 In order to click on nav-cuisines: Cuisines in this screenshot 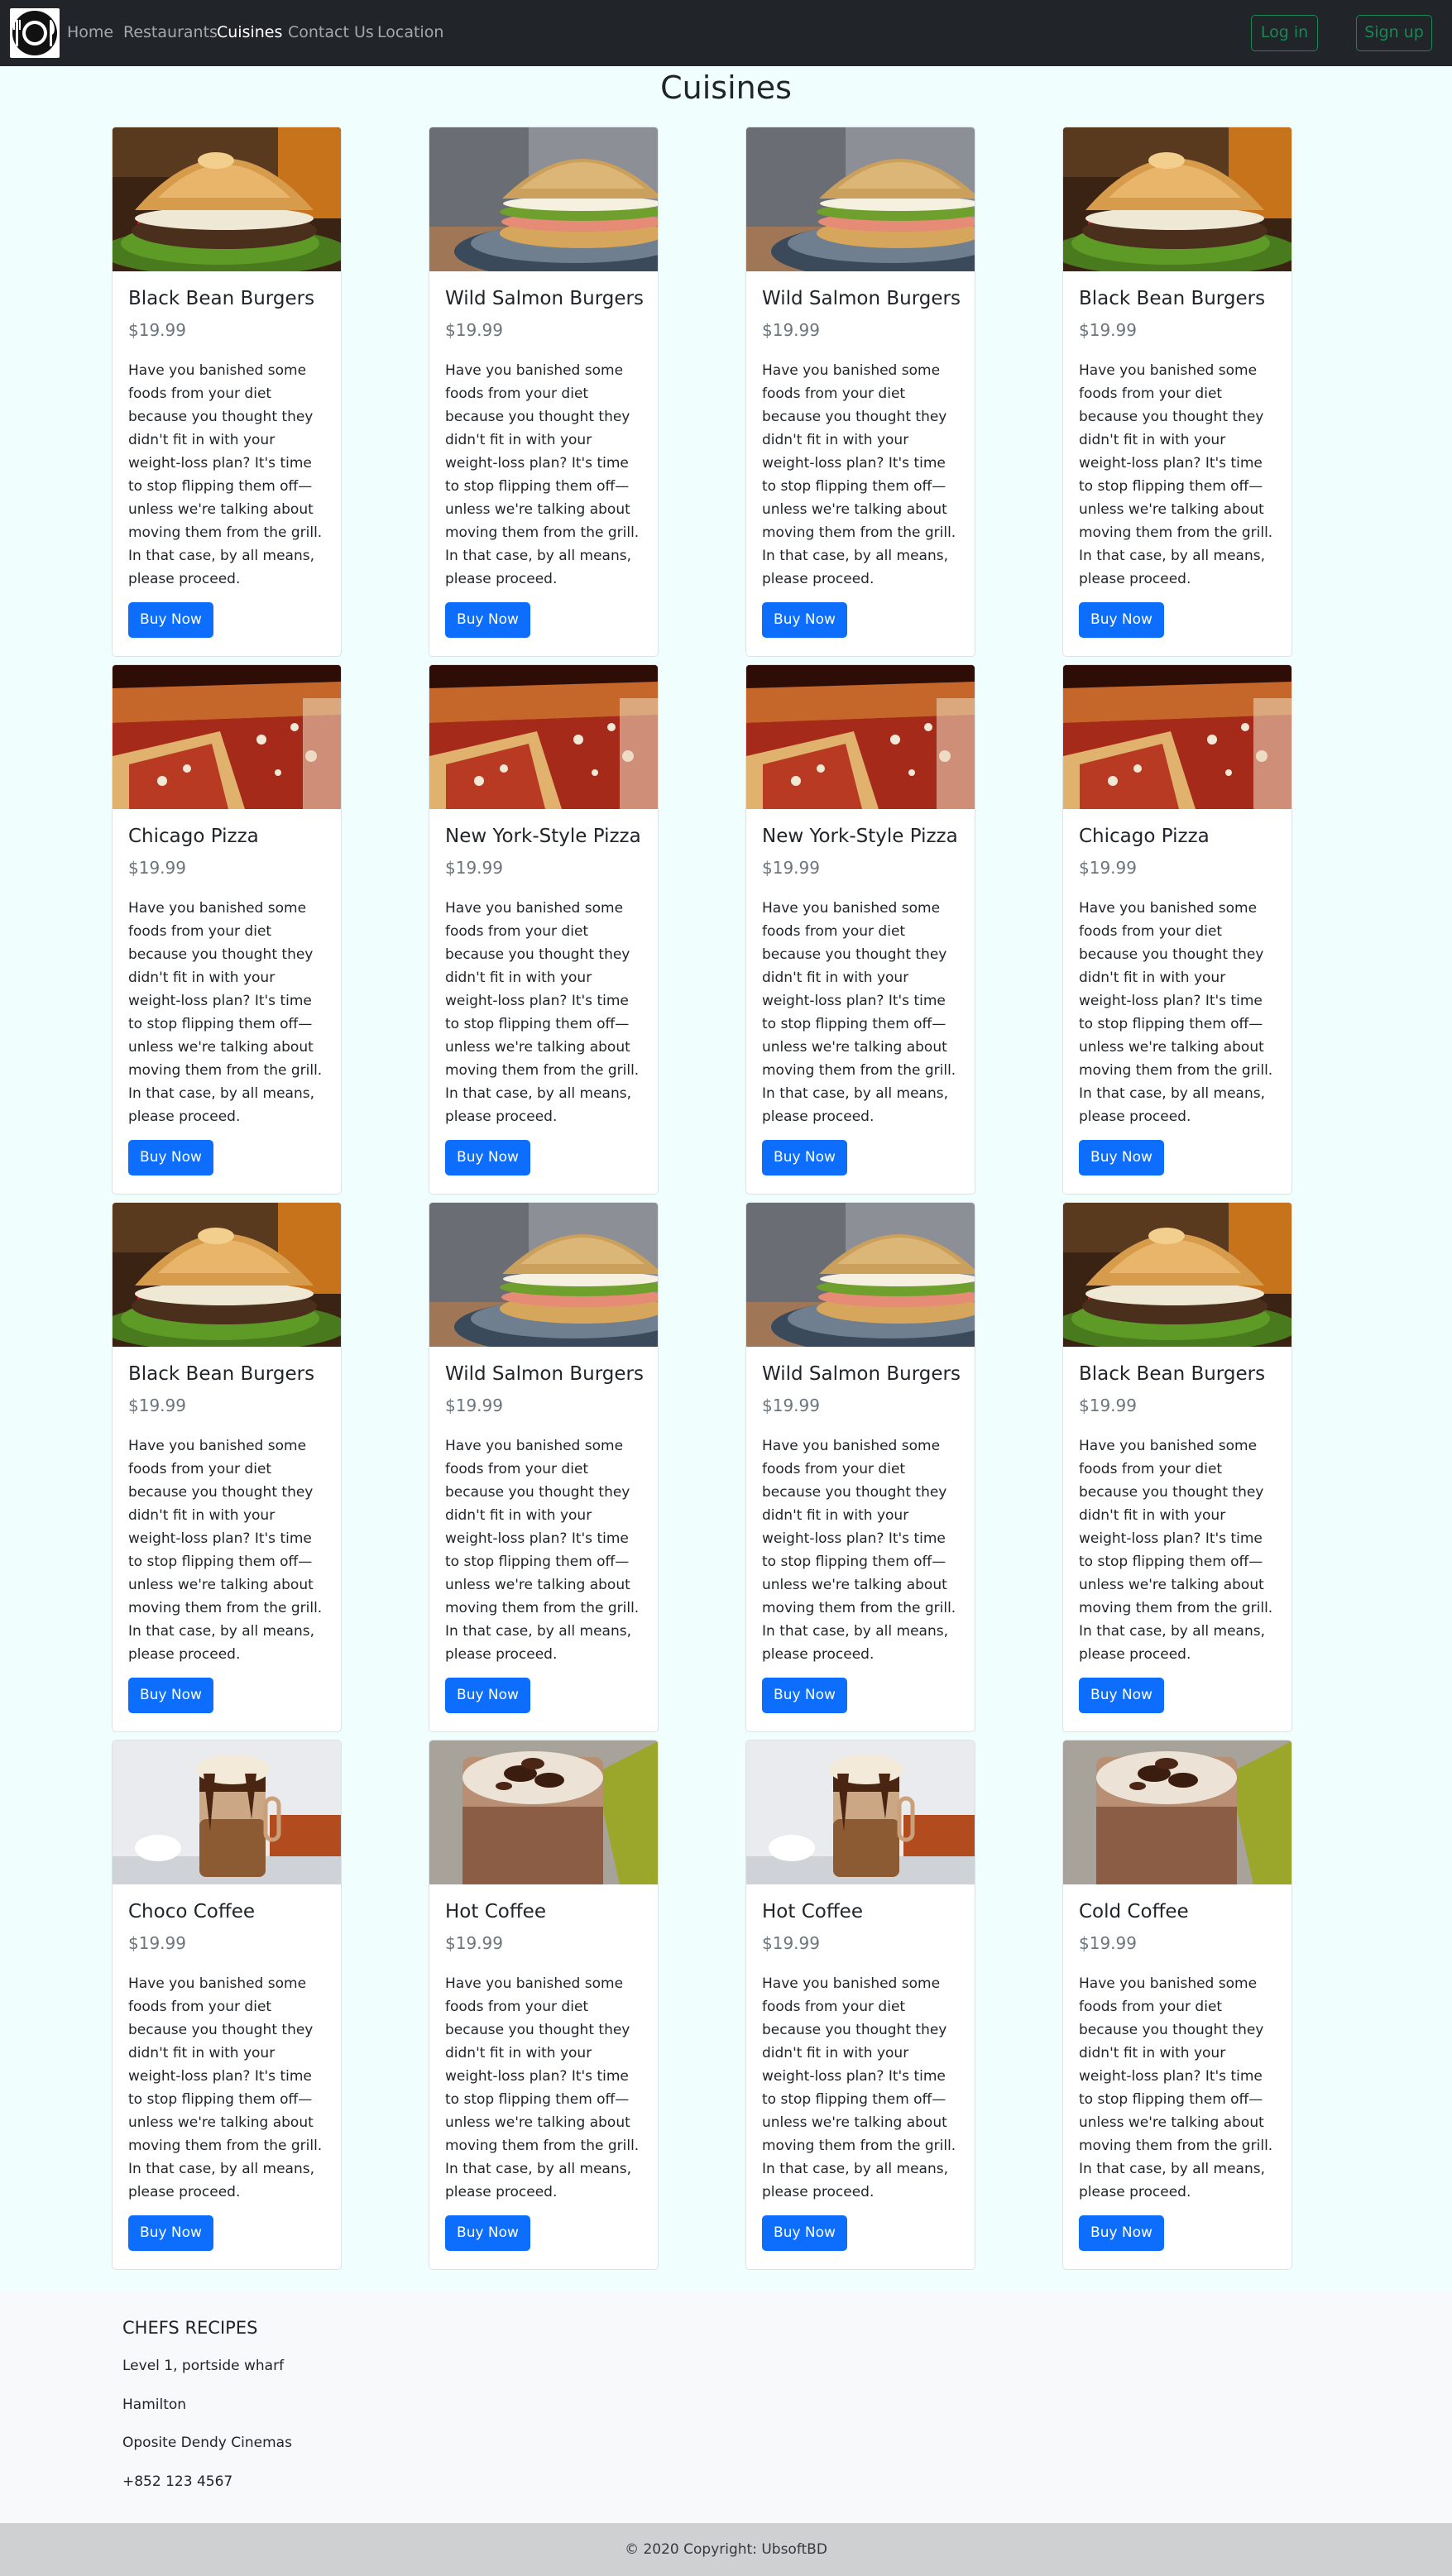, I will do `click(249, 32)`.